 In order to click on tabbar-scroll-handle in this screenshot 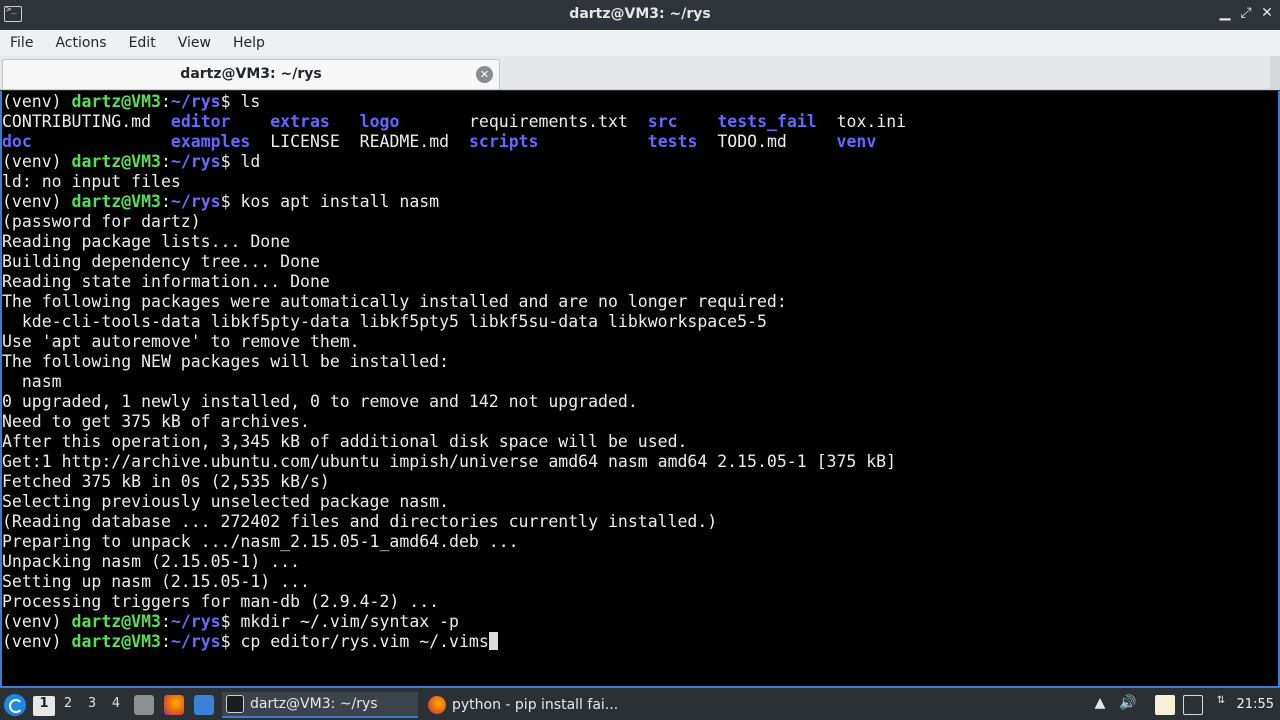, I will do `click(1275, 73)`.